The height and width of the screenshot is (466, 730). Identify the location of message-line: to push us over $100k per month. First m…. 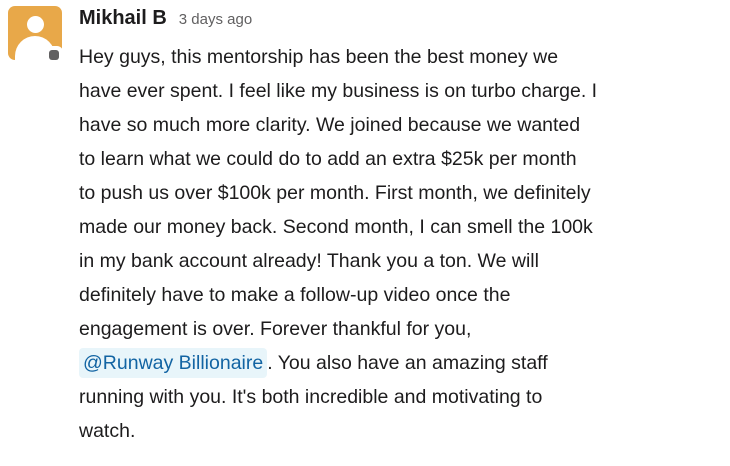
(335, 193).